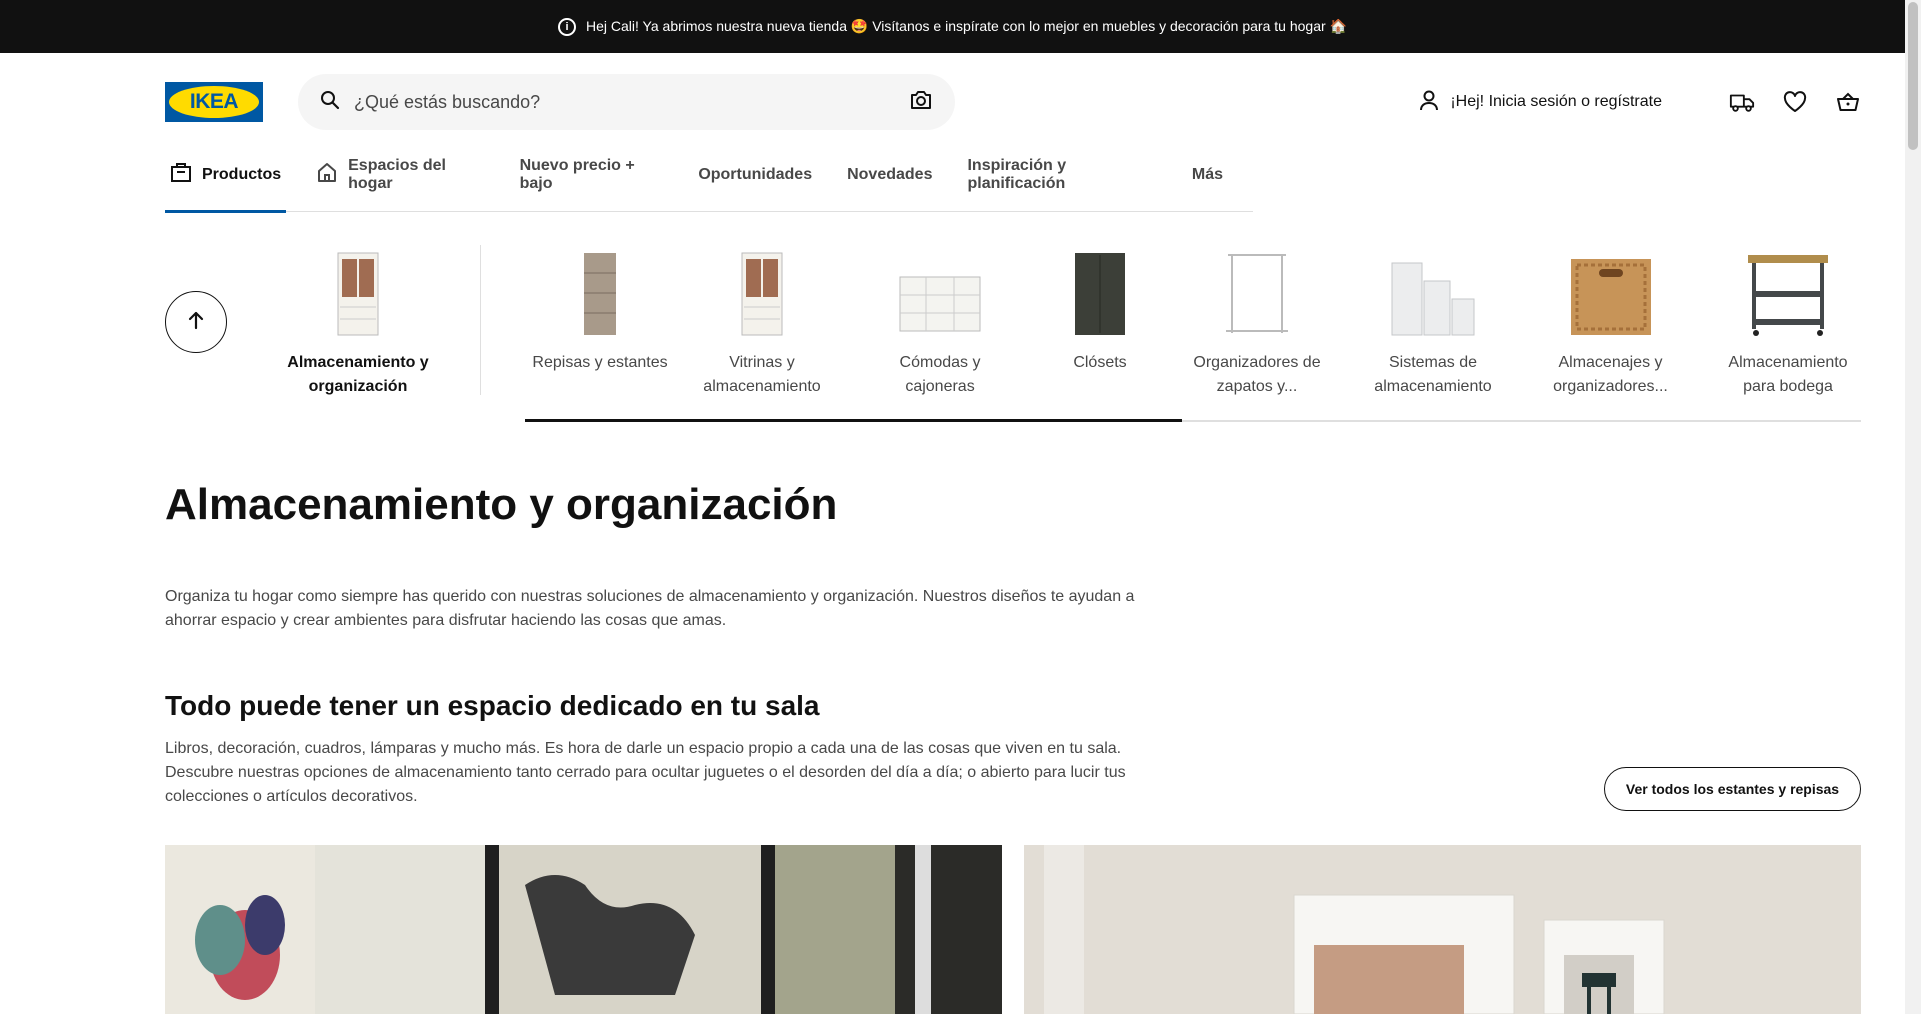  I want to click on page-scrollbar, so click(1913, 507).